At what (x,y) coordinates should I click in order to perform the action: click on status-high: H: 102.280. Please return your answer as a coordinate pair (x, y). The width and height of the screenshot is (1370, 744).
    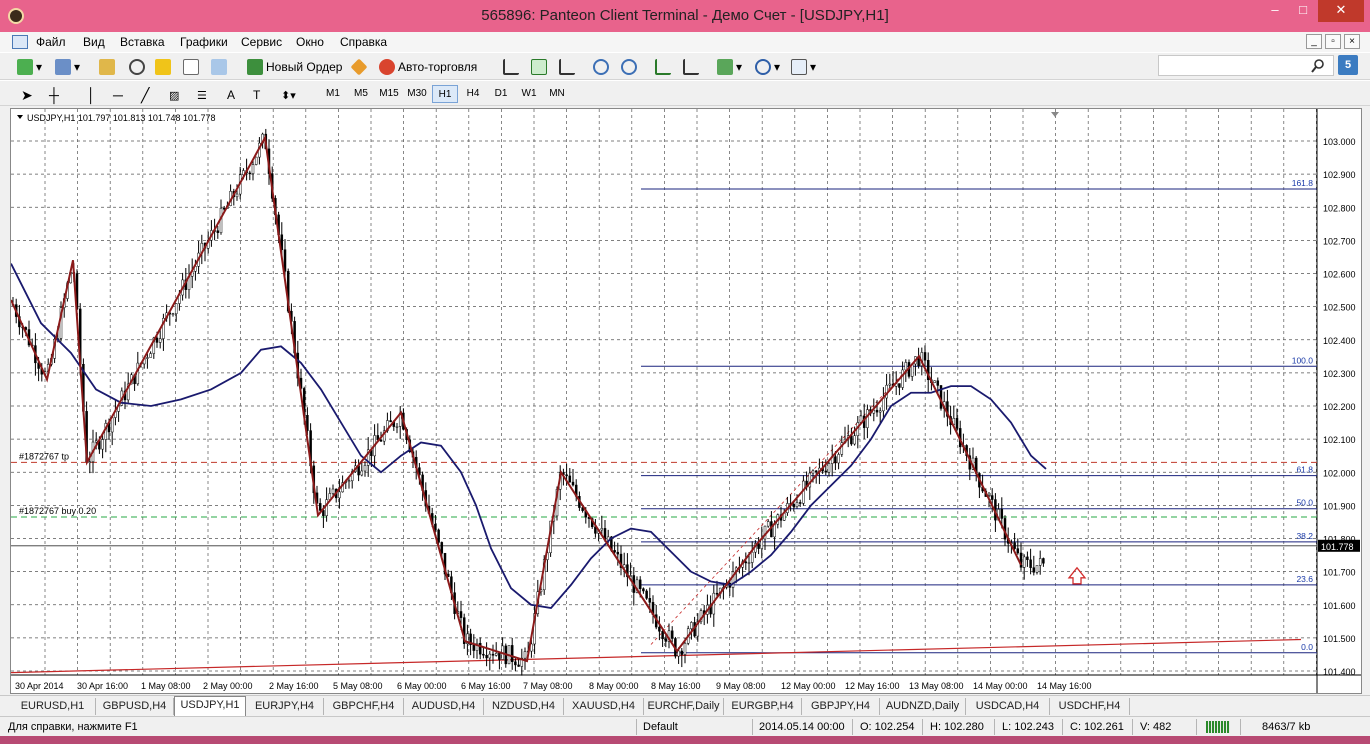
    Looking at the image, I should click on (957, 727).